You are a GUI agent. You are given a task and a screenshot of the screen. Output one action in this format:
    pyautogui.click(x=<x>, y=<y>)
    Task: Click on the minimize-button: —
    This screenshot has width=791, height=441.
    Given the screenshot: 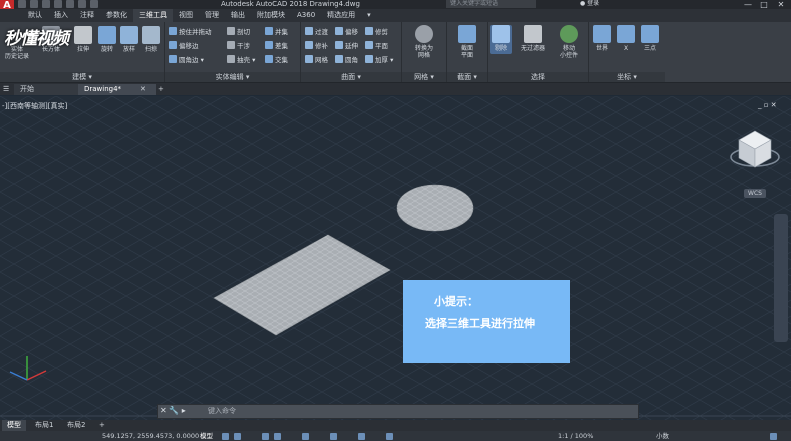 What is the action you would take?
    pyautogui.click(x=748, y=4)
    